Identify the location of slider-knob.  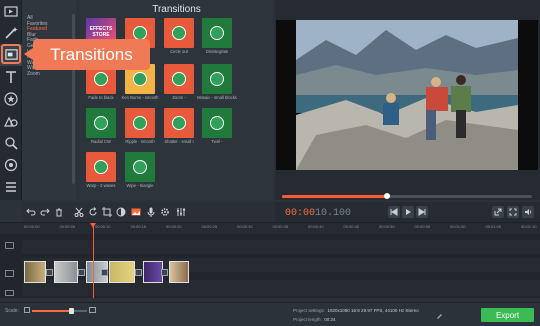
(71, 311).